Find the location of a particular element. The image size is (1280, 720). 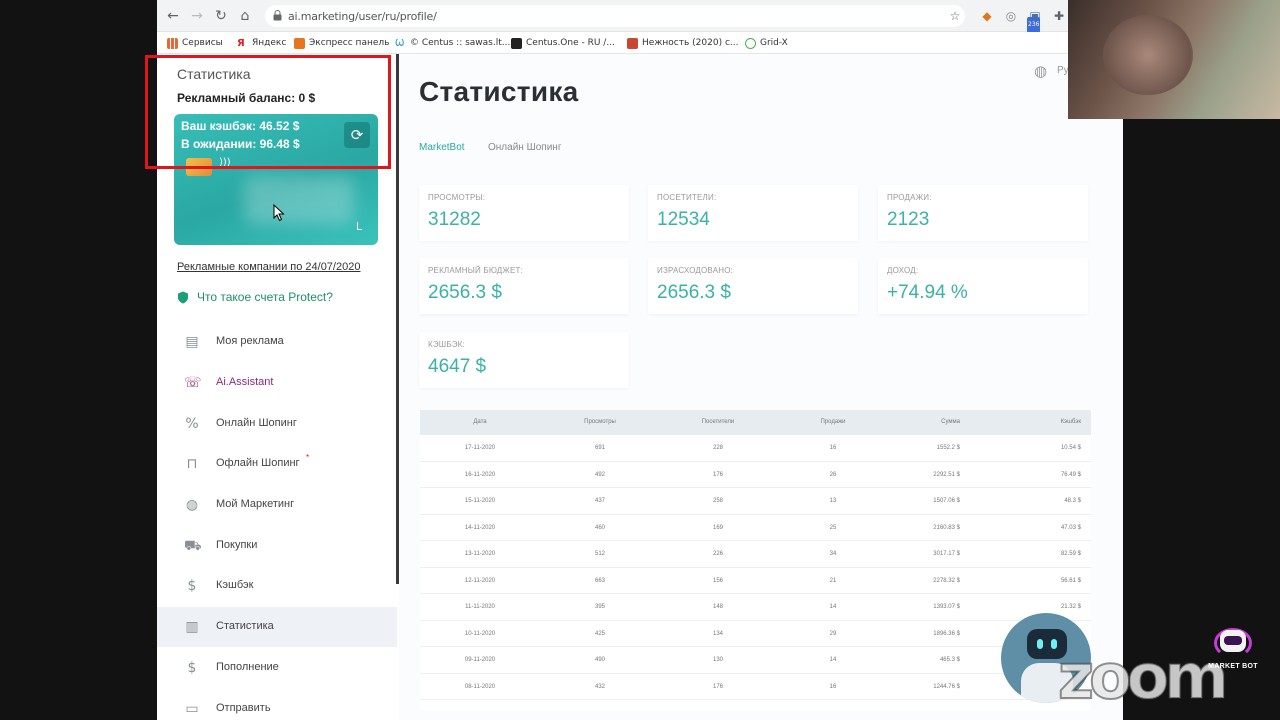

centus-one-icon is located at coordinates (516, 43).